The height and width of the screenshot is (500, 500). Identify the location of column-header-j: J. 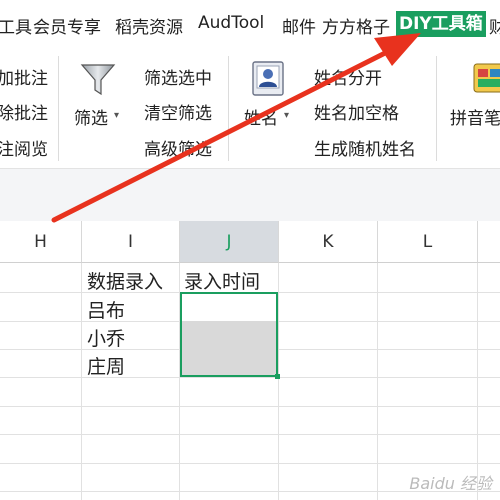
(229, 242).